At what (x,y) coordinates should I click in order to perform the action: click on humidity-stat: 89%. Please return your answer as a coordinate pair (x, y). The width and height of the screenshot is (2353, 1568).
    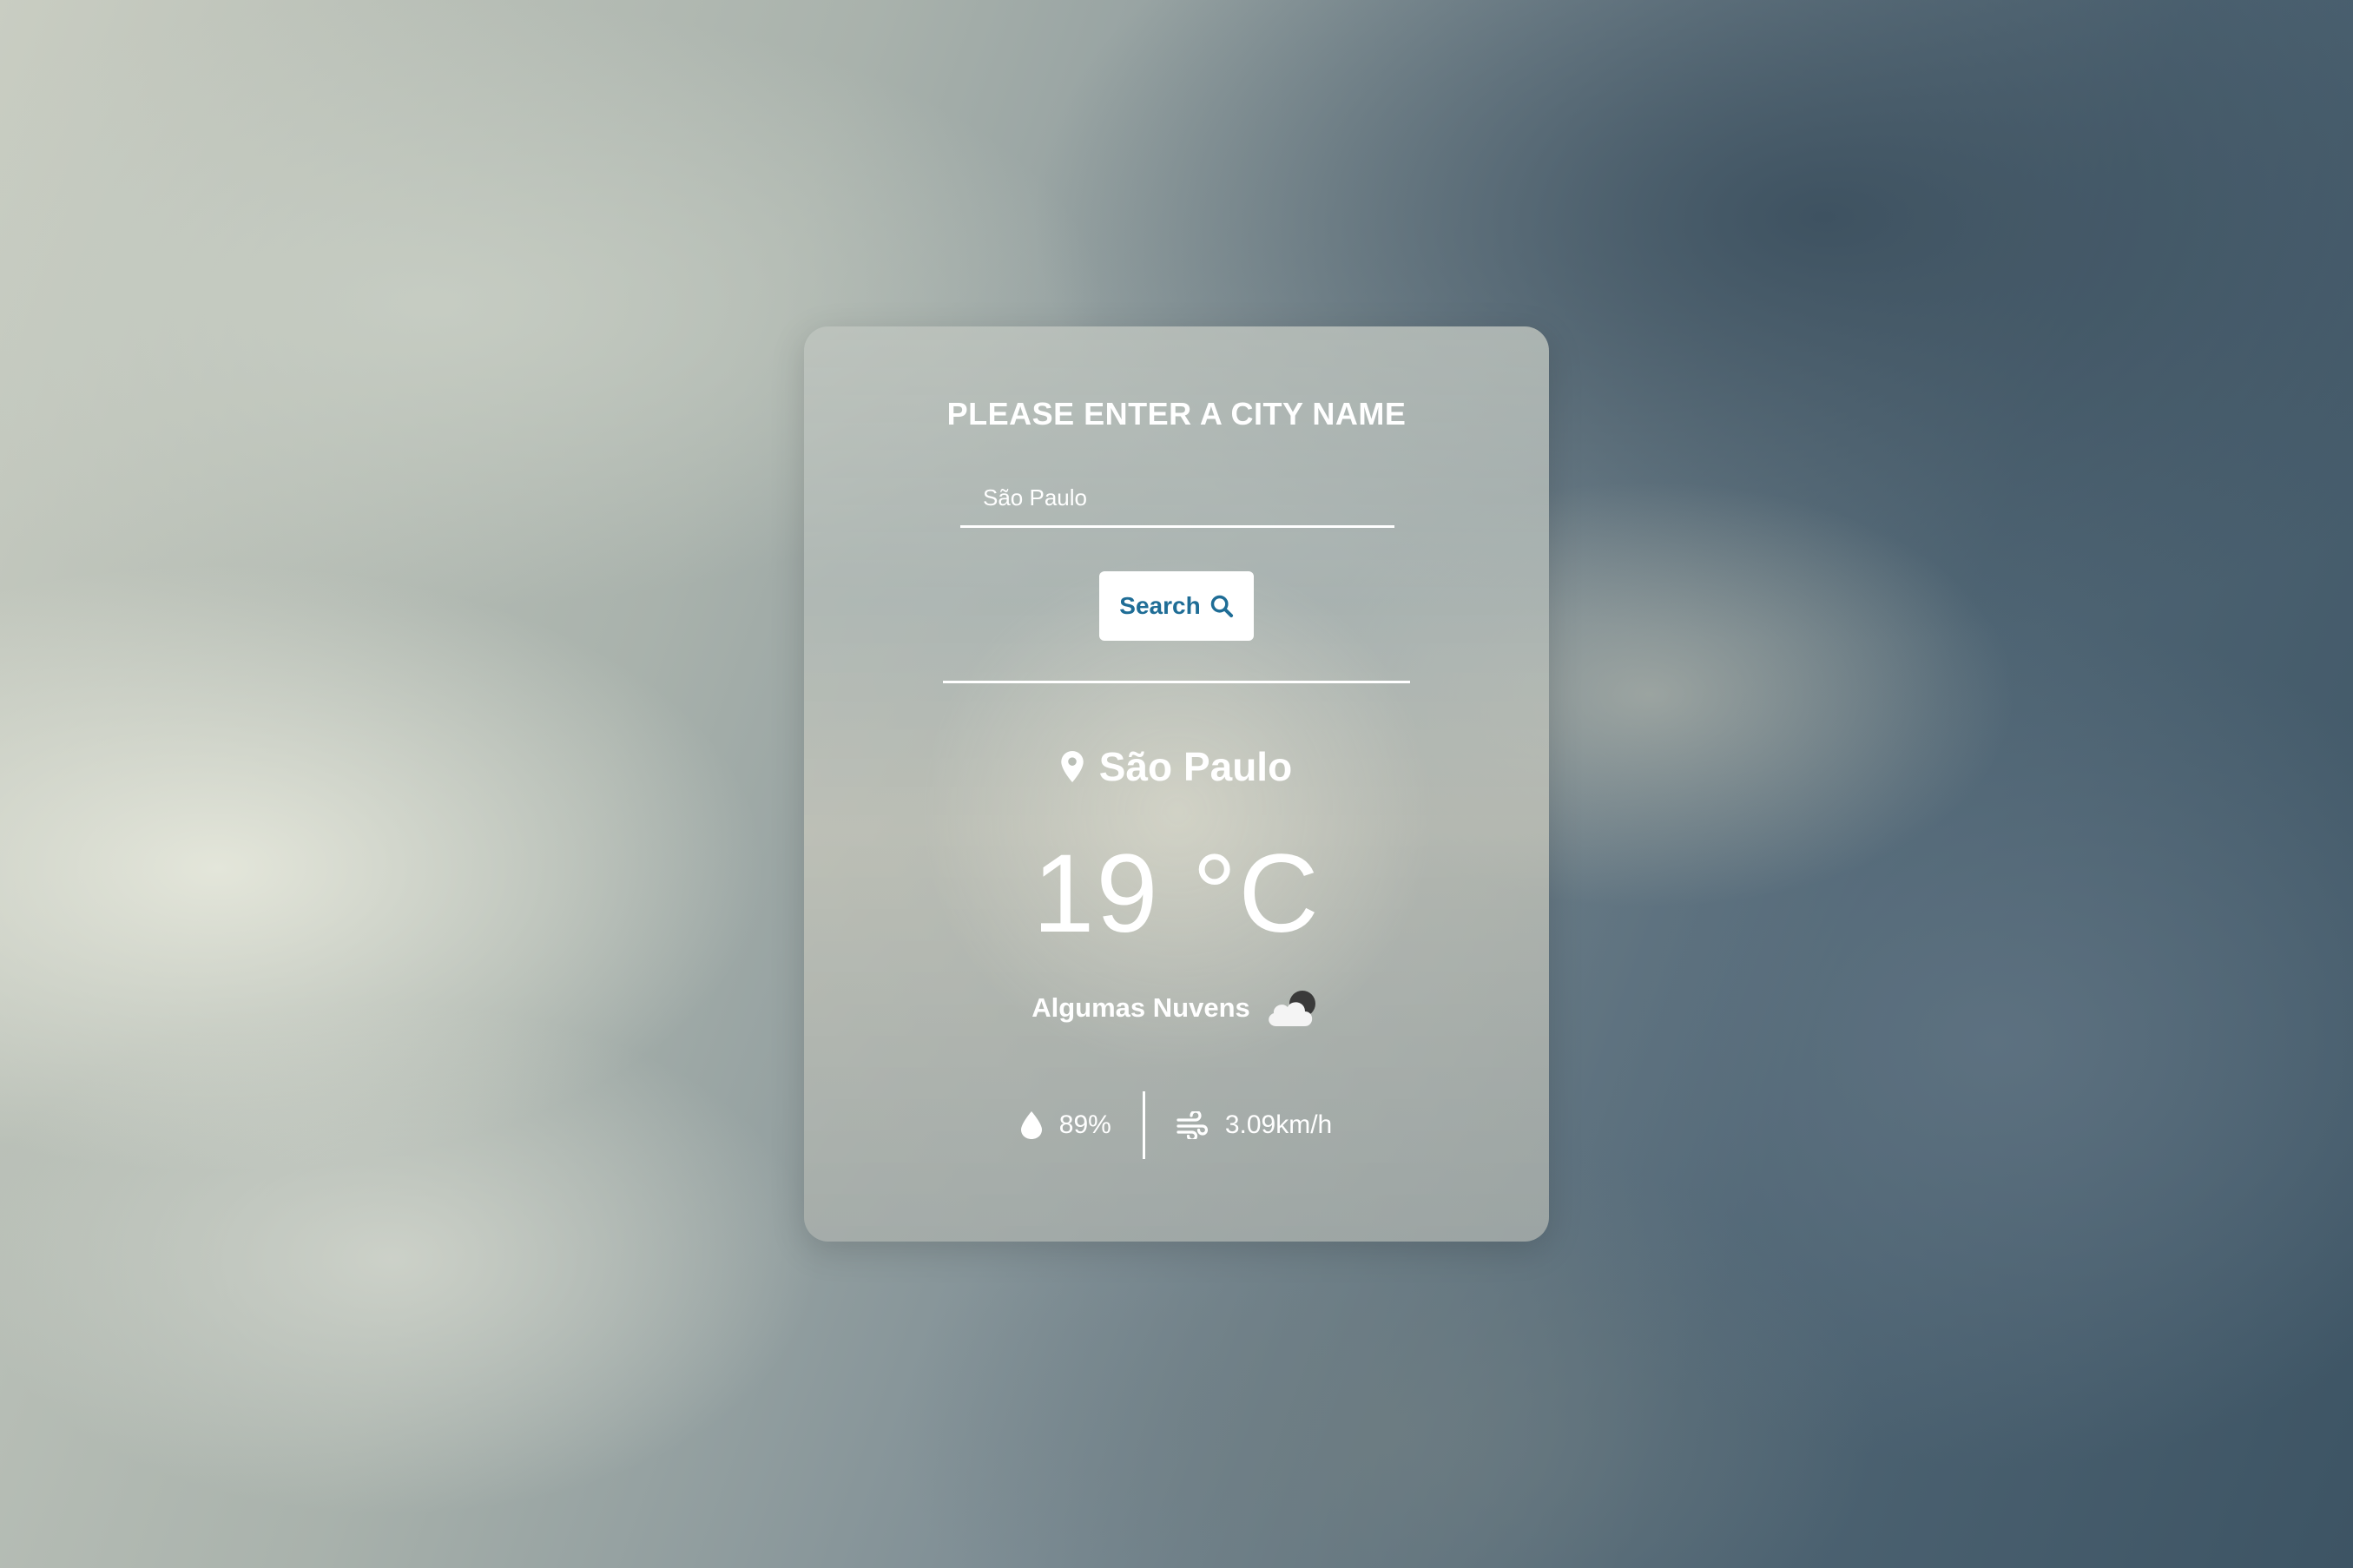
    Looking at the image, I should click on (1066, 1125).